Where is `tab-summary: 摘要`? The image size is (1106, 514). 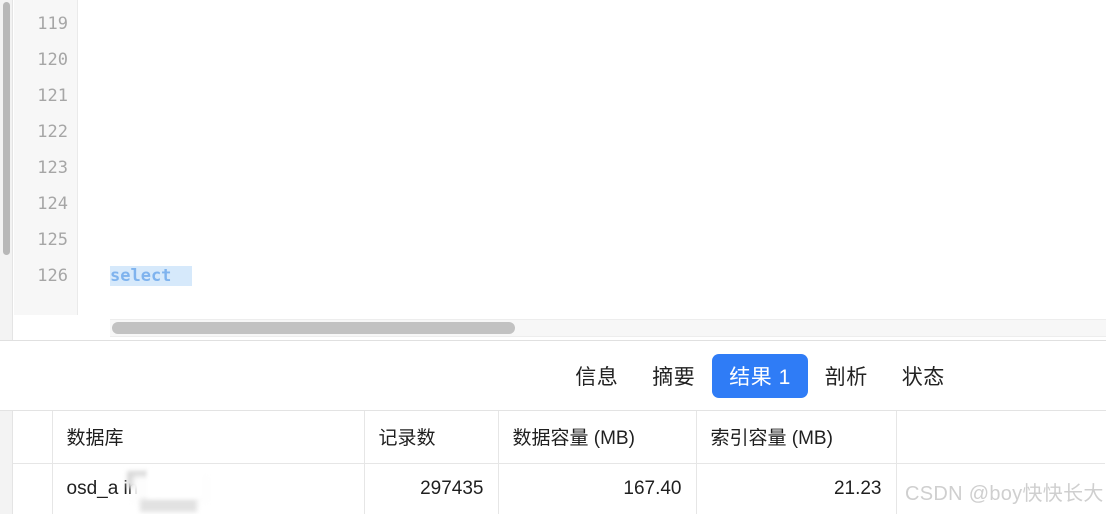 tab-summary: 摘要 is located at coordinates (673, 376).